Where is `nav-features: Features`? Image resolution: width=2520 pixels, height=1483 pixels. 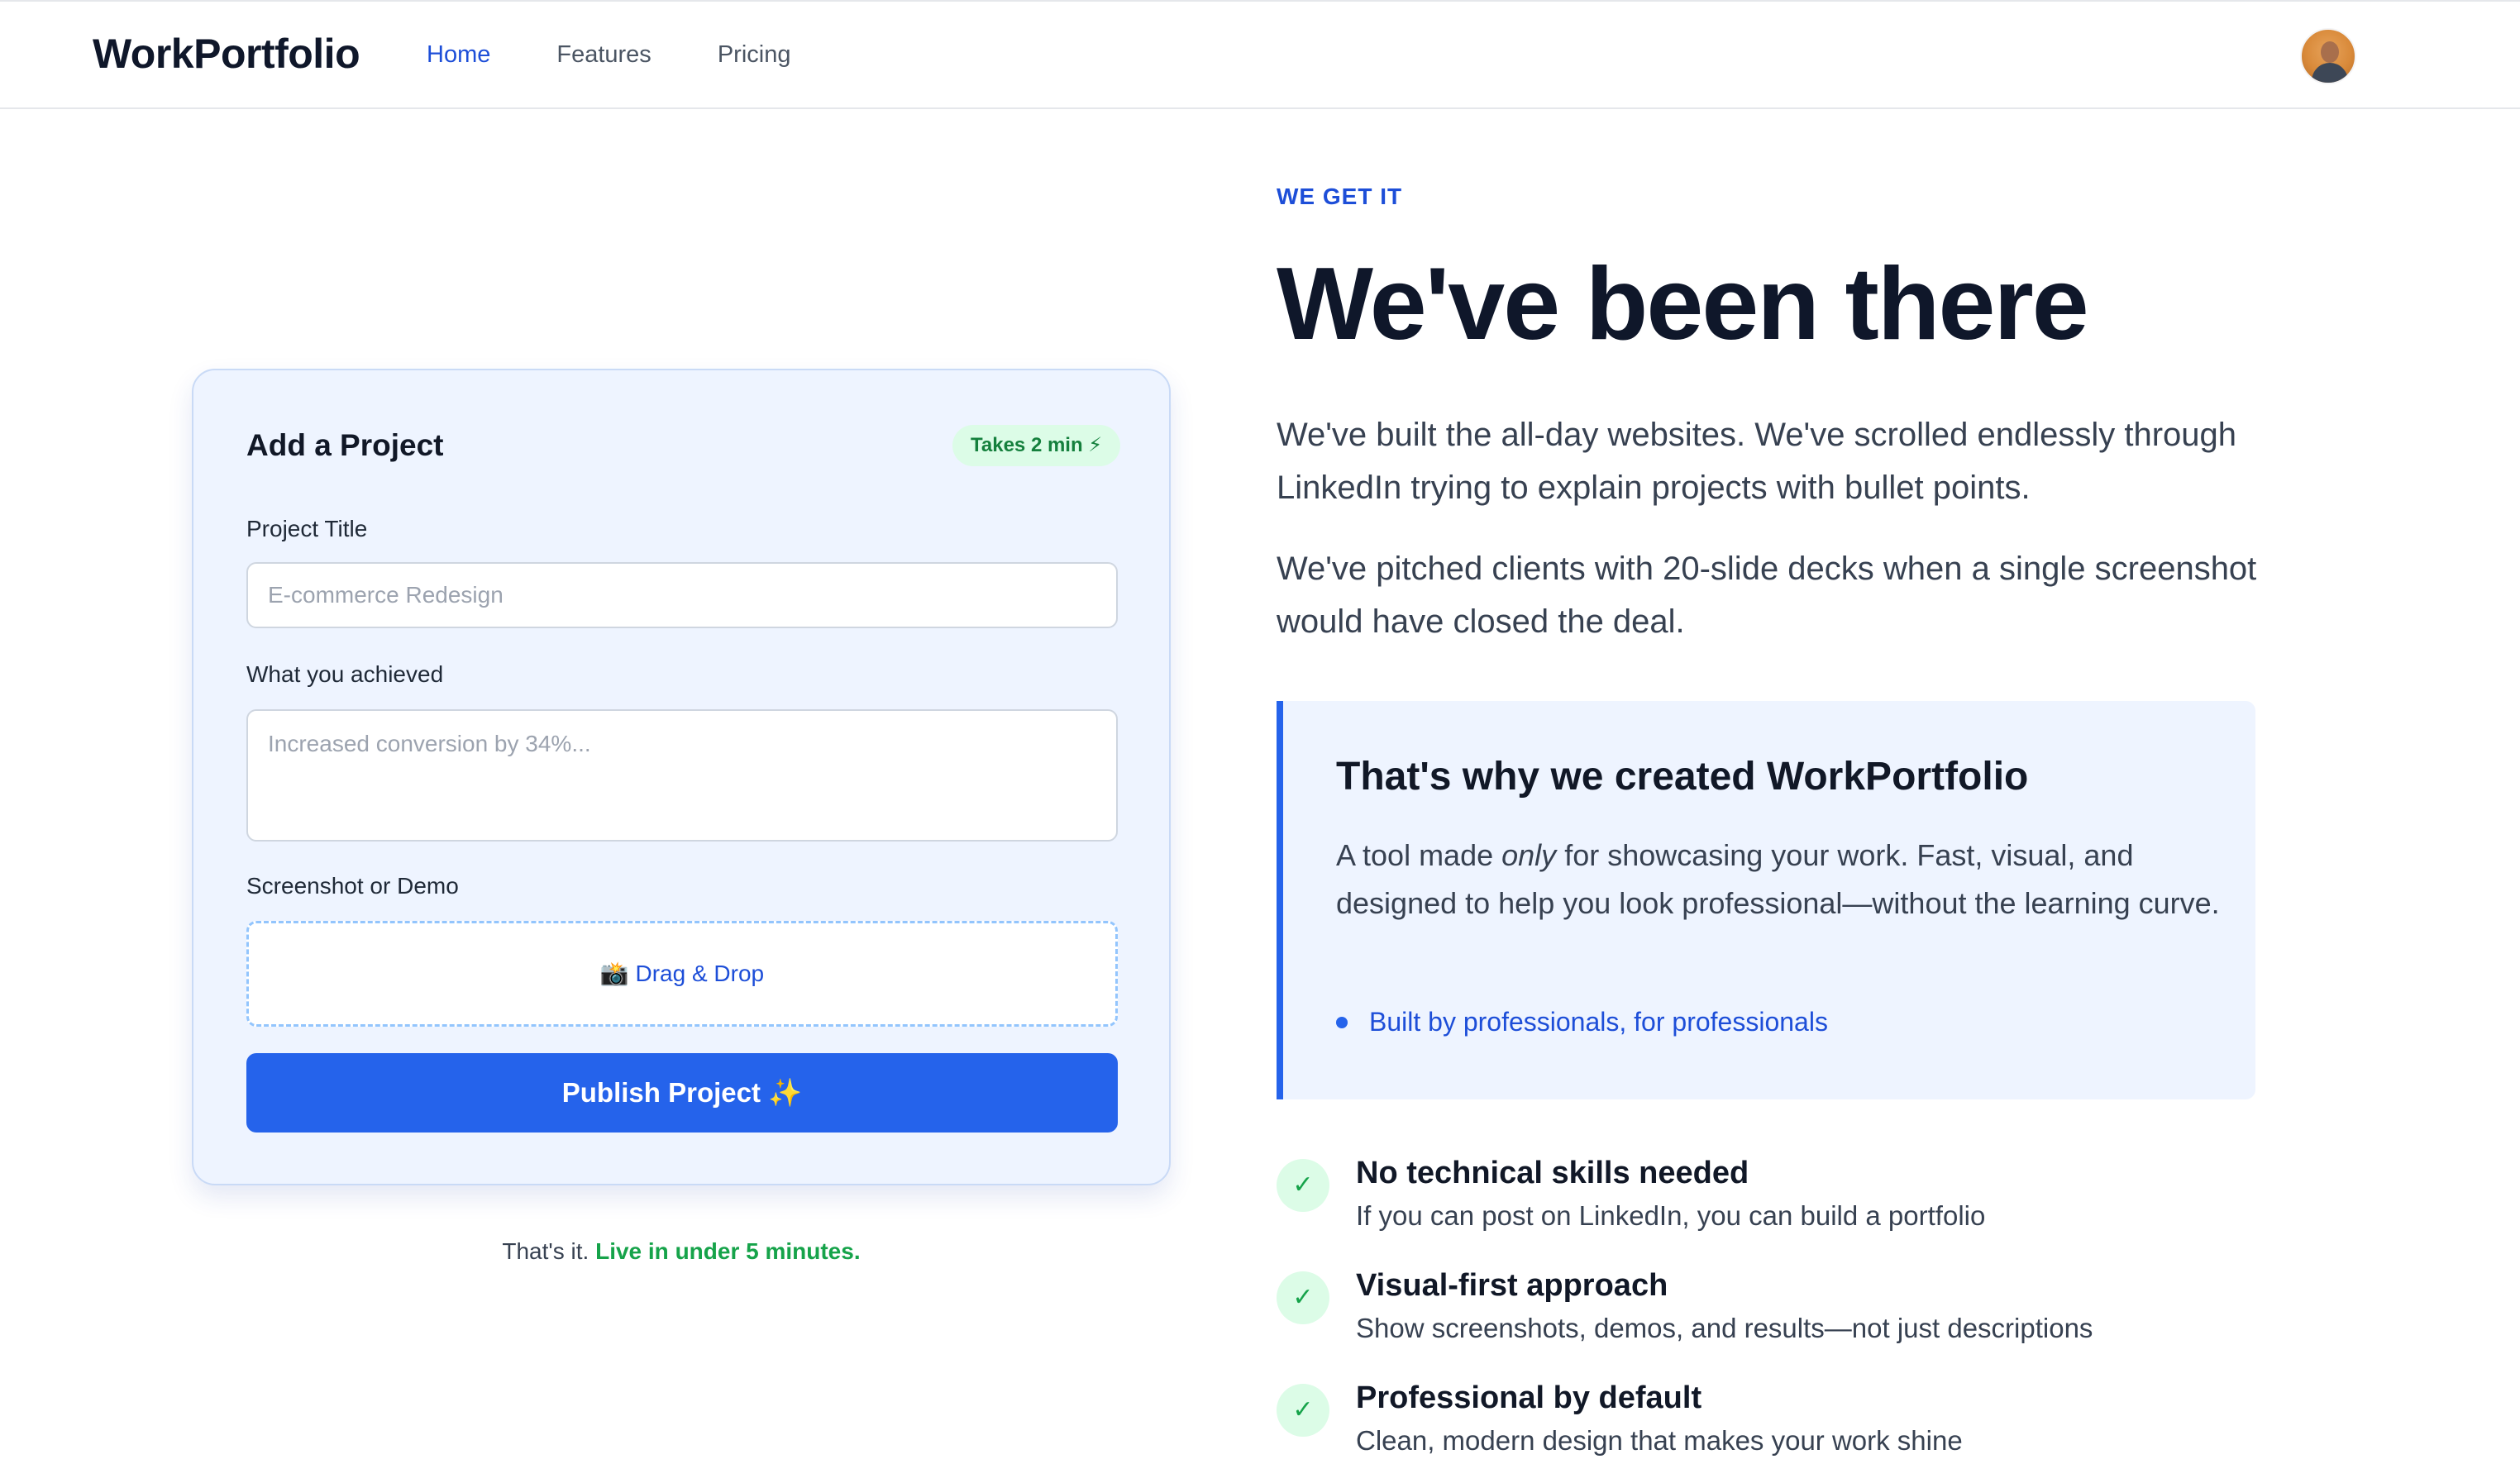 nav-features: Features is located at coordinates (603, 55).